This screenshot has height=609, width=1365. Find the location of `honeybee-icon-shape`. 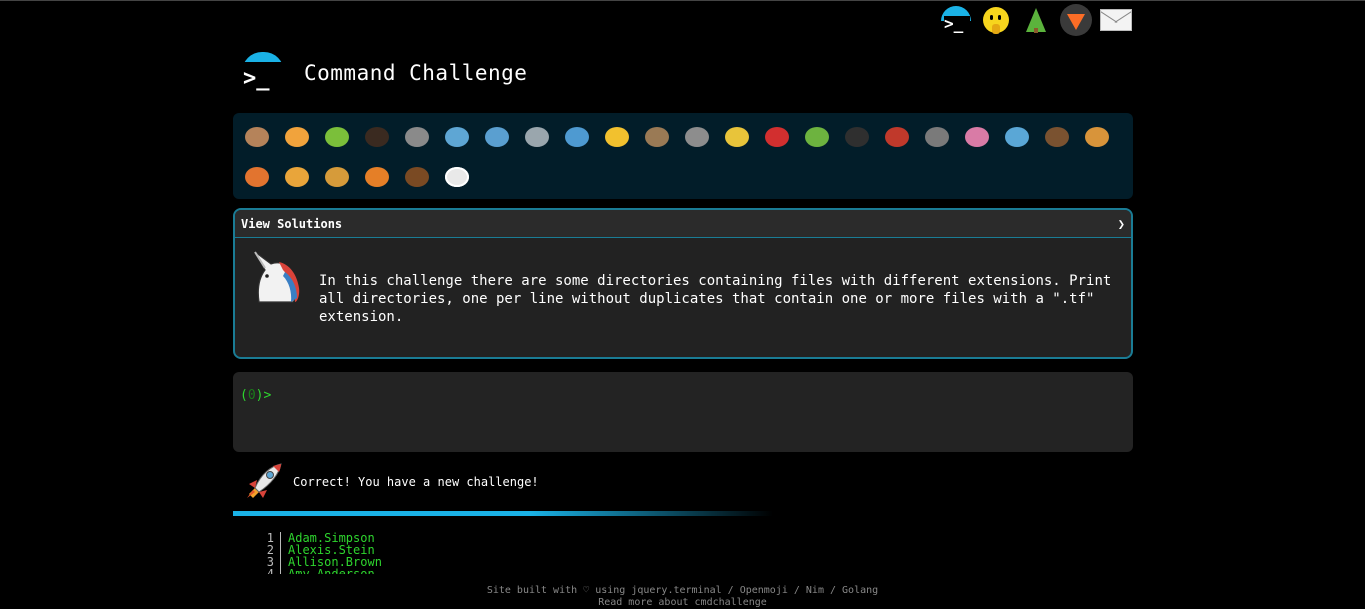

honeybee-icon-shape is located at coordinates (737, 137).